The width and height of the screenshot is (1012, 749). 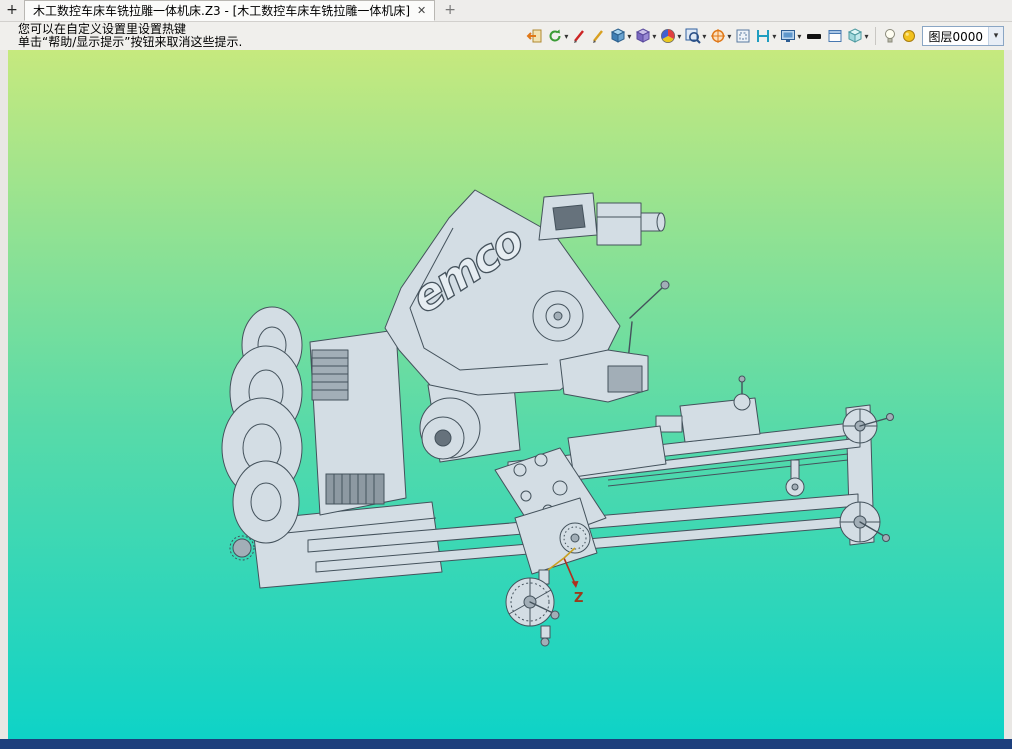 I want to click on layer-combo: 图层0000 ▾, so click(x=963, y=36).